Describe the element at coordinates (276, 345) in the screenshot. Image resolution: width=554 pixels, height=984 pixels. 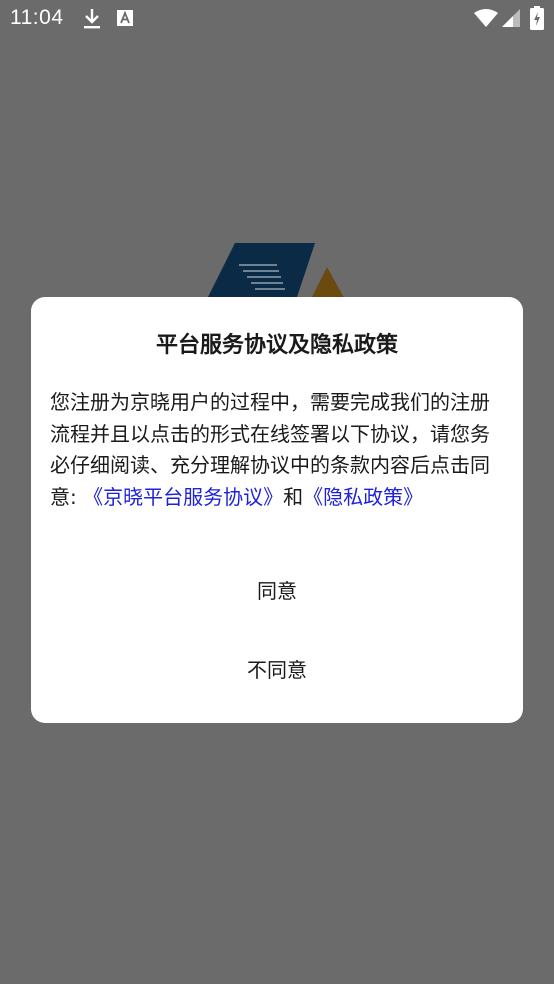
I see `dialog-title: 平台服务协议及隐私政策` at that location.